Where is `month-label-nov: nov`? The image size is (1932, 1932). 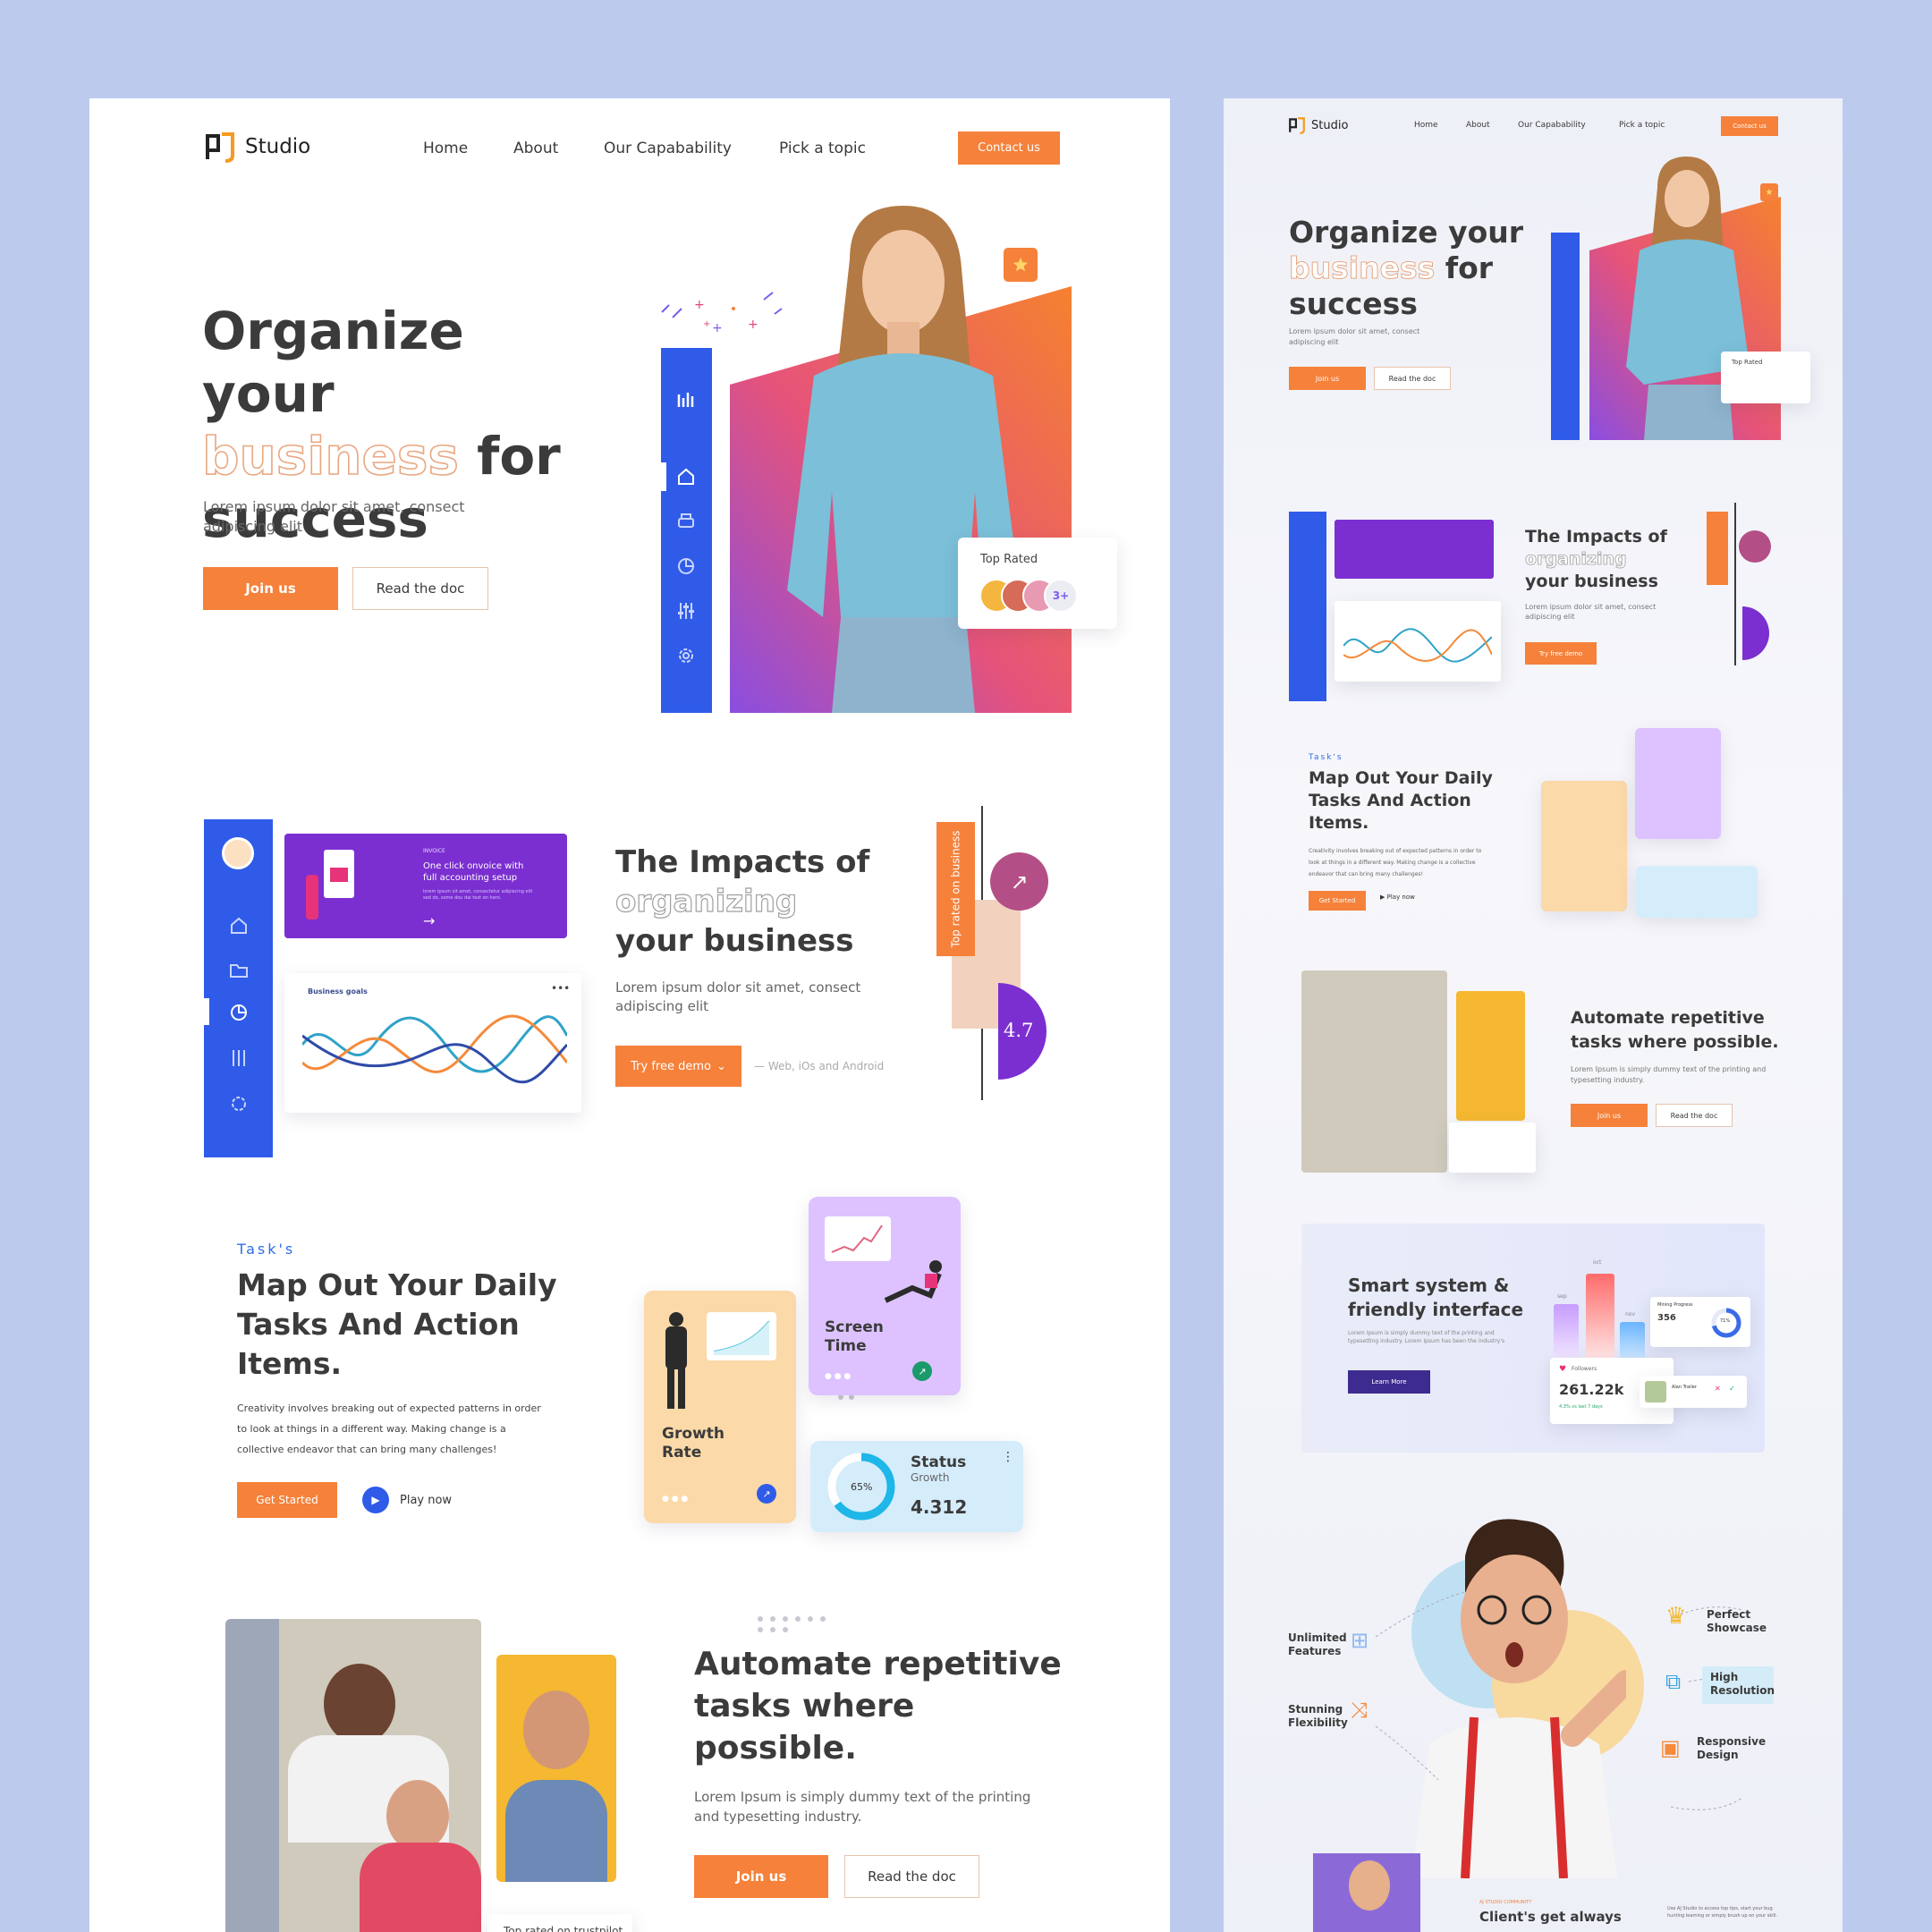 month-label-nov: nov is located at coordinates (1630, 1314).